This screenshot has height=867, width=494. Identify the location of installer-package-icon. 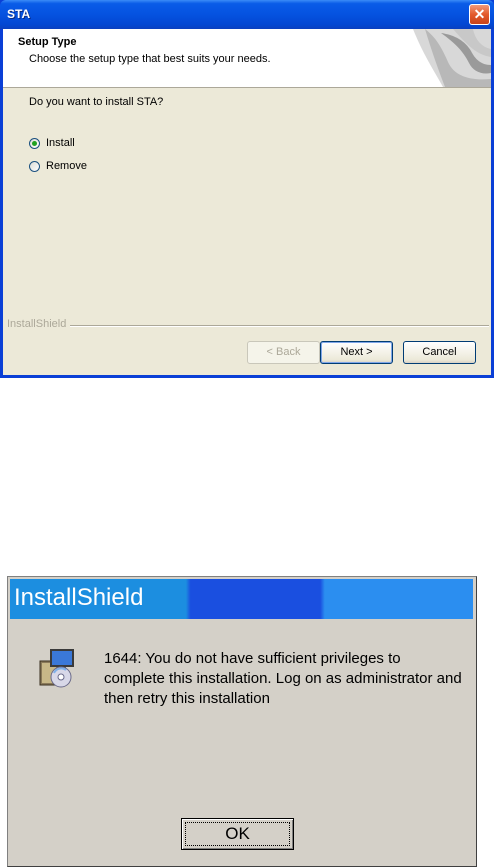
(56, 668).